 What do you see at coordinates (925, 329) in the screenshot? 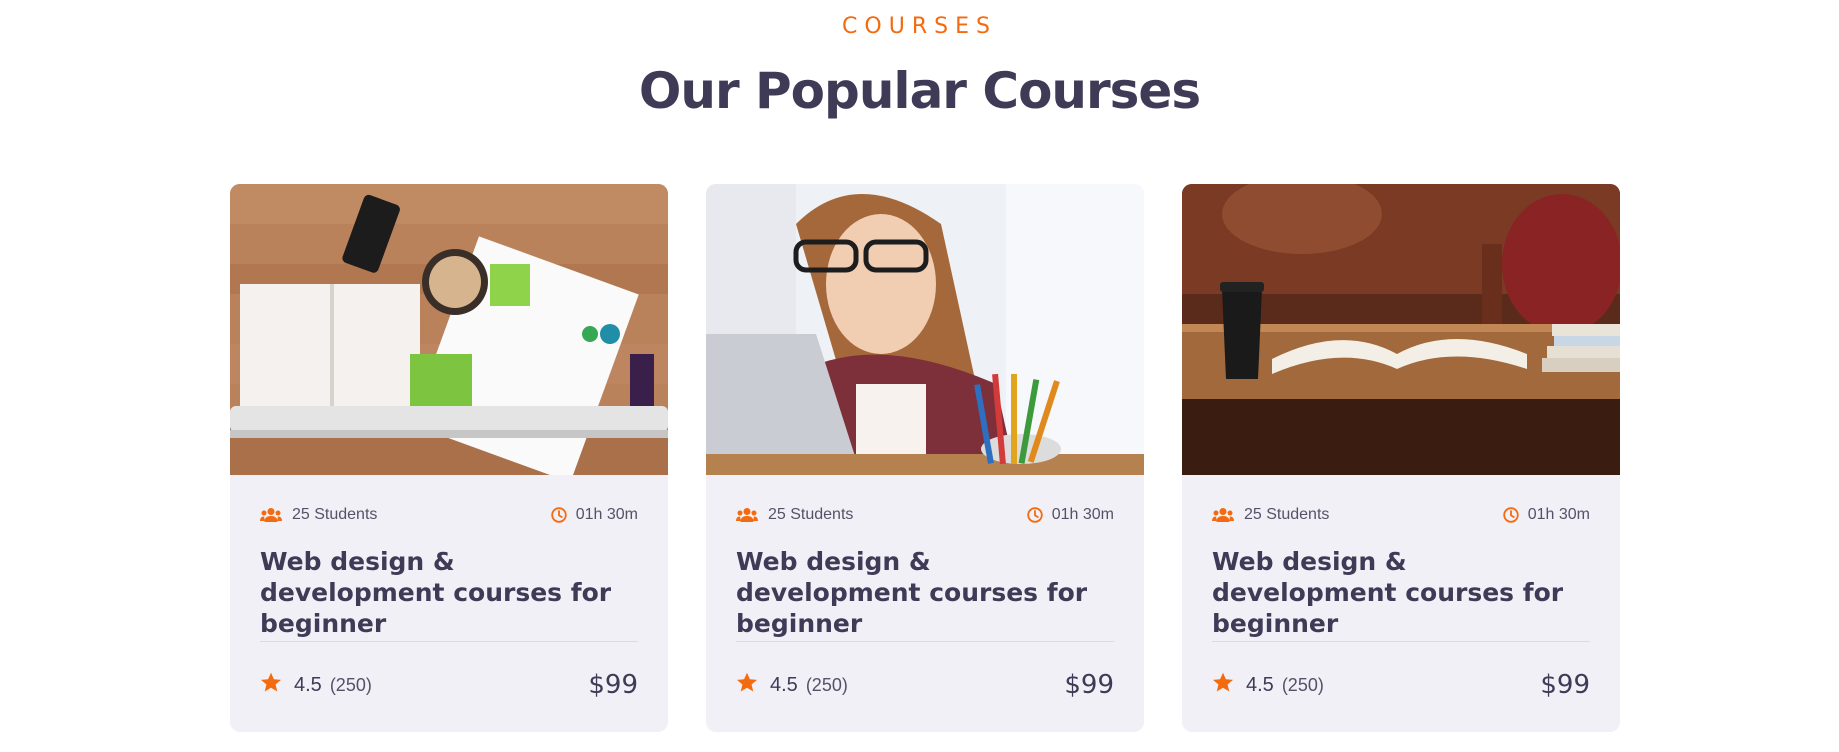
I see `course-image-student` at bounding box center [925, 329].